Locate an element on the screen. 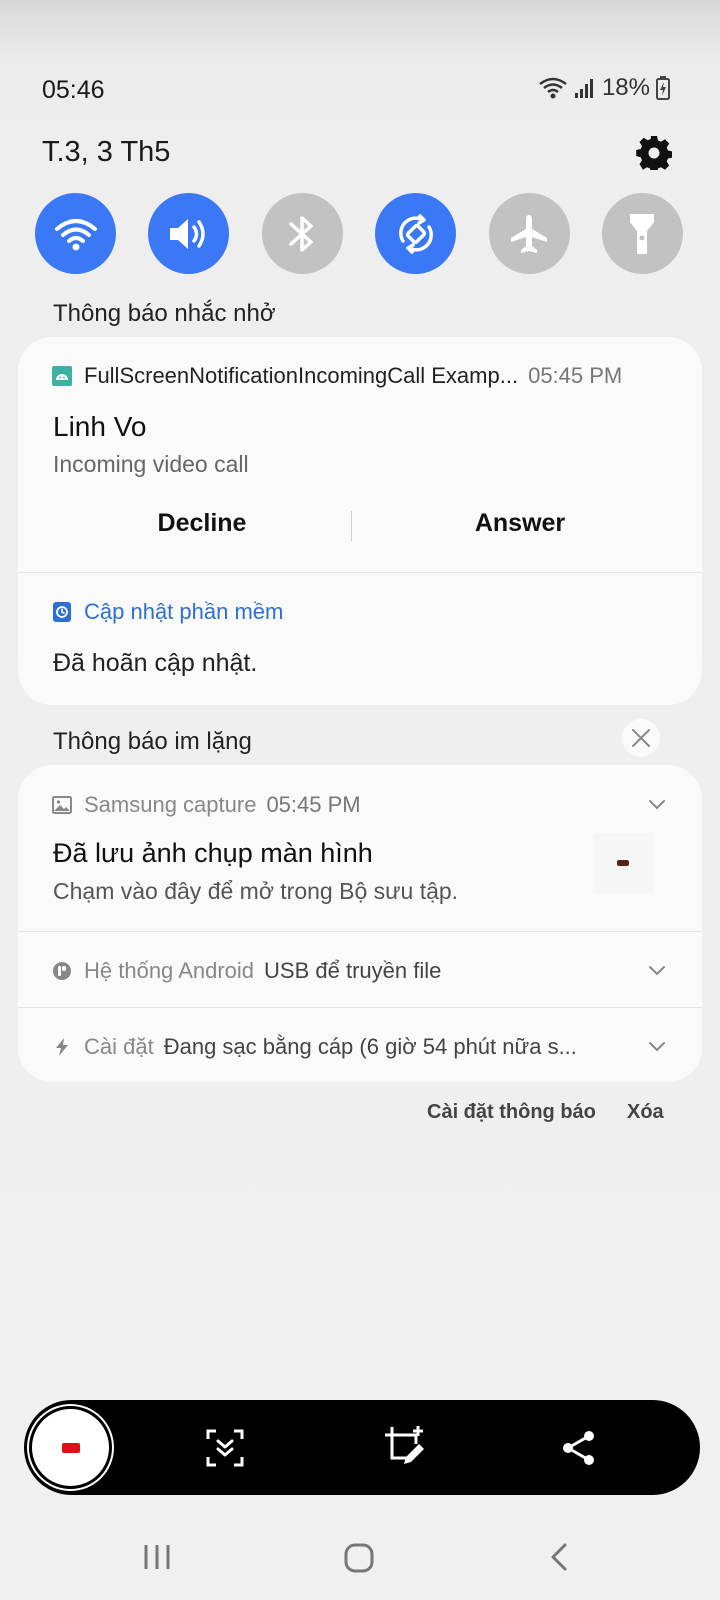 The width and height of the screenshot is (720, 1600). qs-flashlight-toggle is located at coordinates (642, 233).